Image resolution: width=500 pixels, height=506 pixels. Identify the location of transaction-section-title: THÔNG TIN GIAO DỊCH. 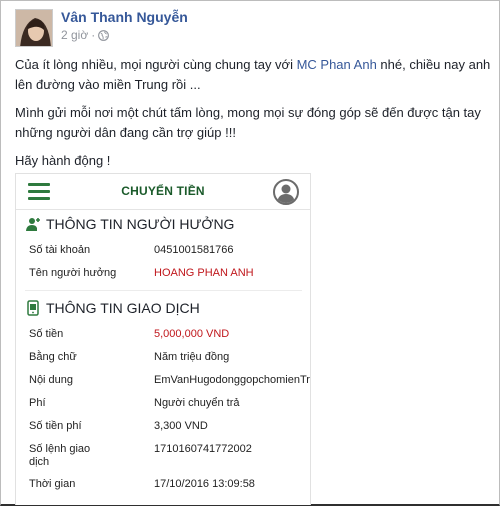
(112, 310).